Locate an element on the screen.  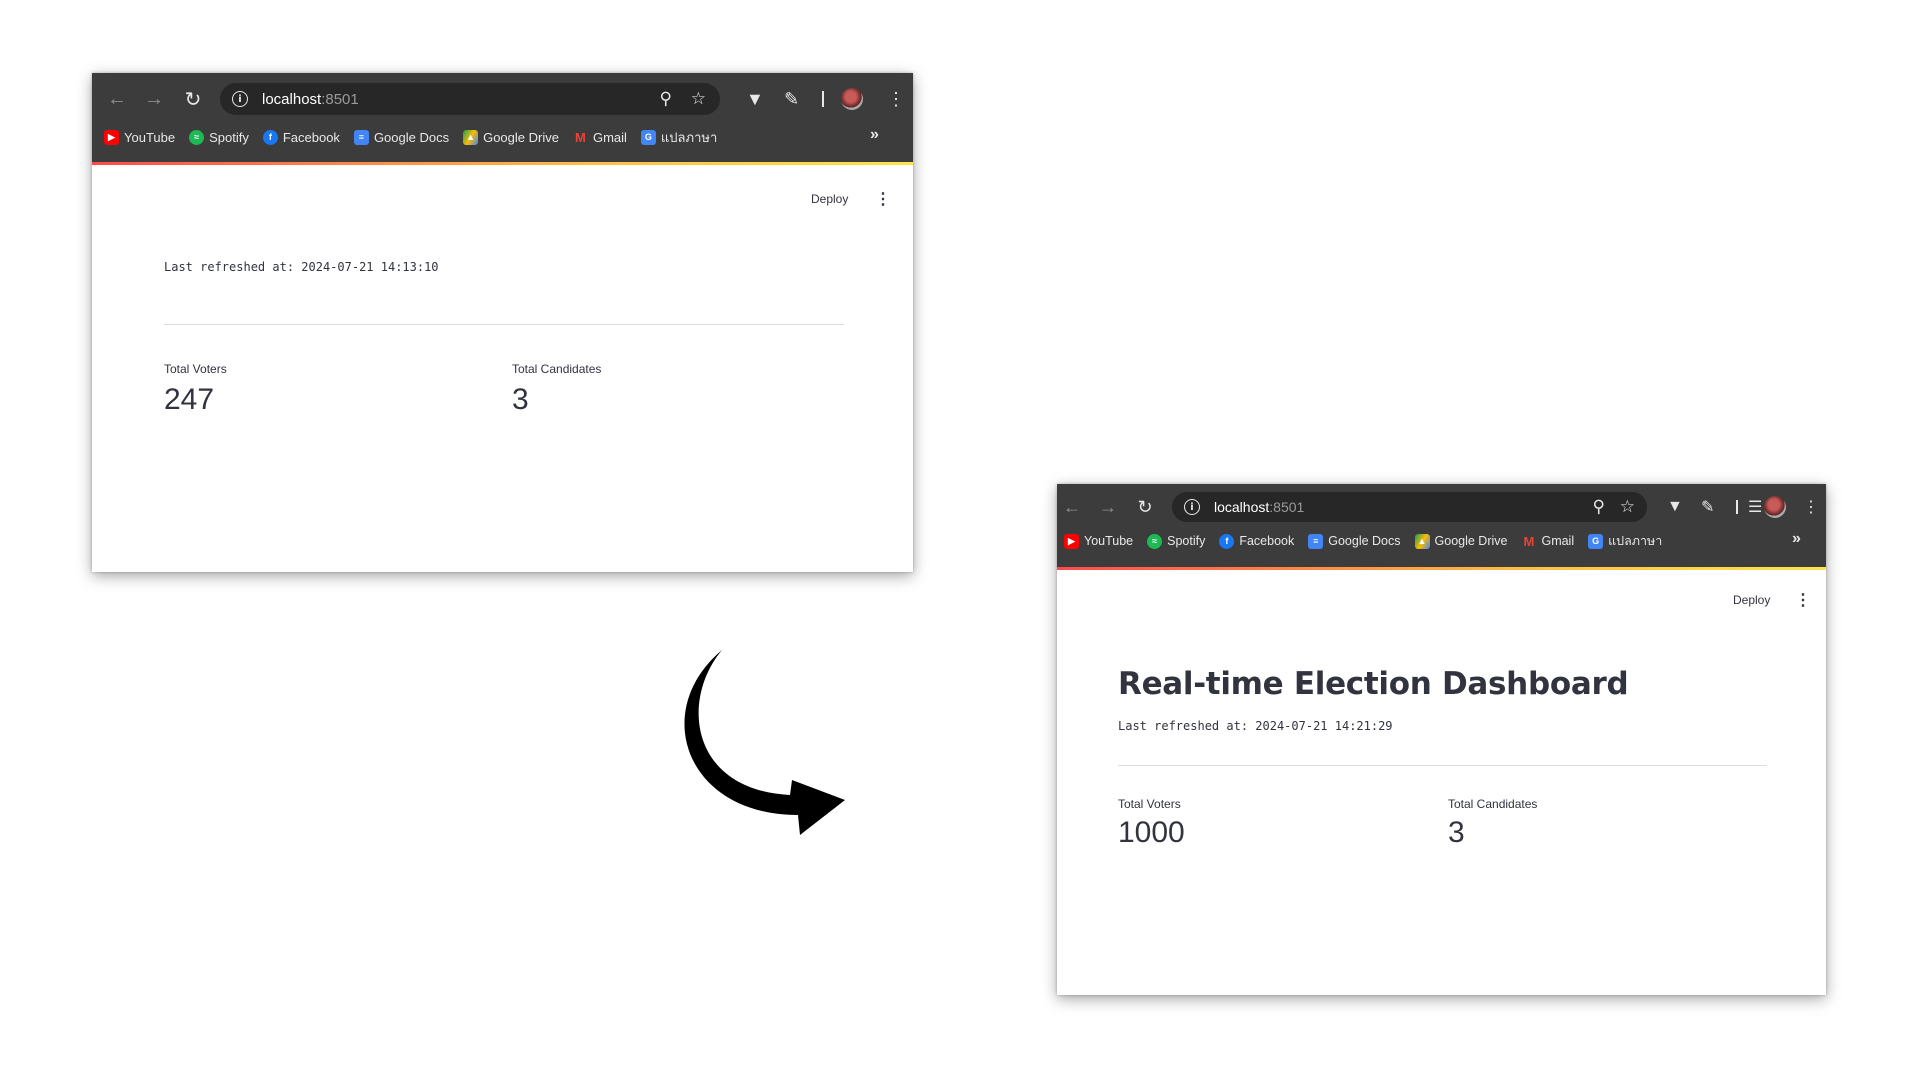
media-queue-icon: ☰ is located at coordinates (1755, 507).